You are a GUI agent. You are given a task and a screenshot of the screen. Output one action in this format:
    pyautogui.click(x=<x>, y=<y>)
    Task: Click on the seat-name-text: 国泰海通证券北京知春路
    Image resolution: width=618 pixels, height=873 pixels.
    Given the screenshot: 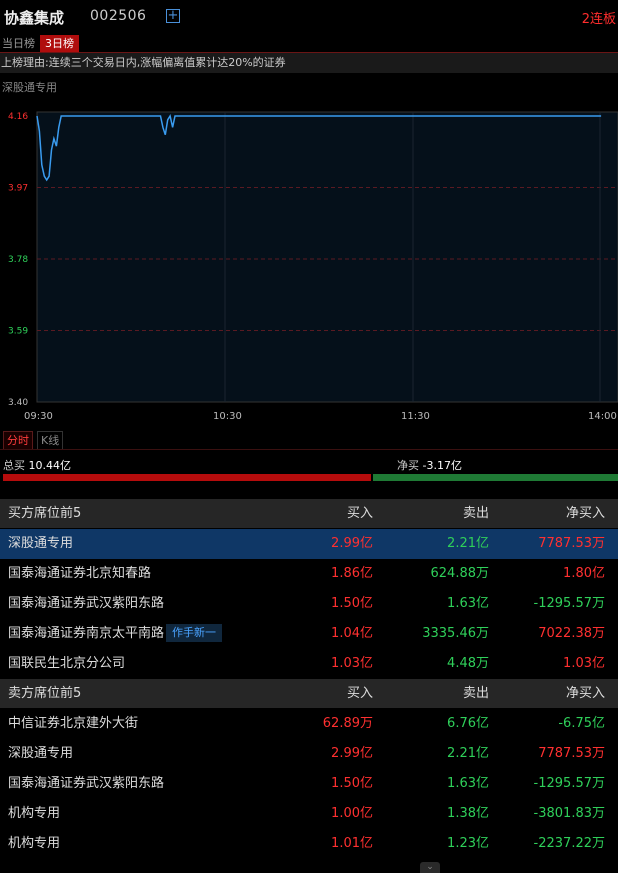 What is the action you would take?
    pyautogui.click(x=80, y=573)
    